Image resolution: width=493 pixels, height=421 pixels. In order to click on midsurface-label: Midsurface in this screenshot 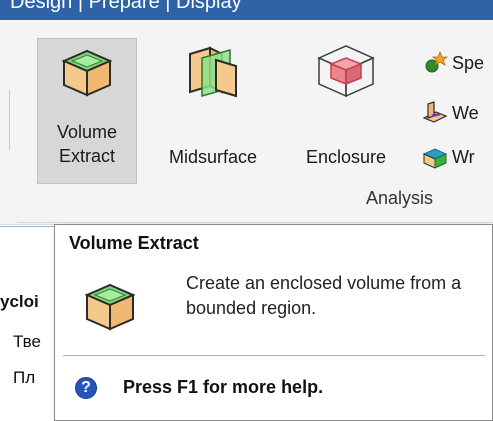, I will do `click(213, 157)`.